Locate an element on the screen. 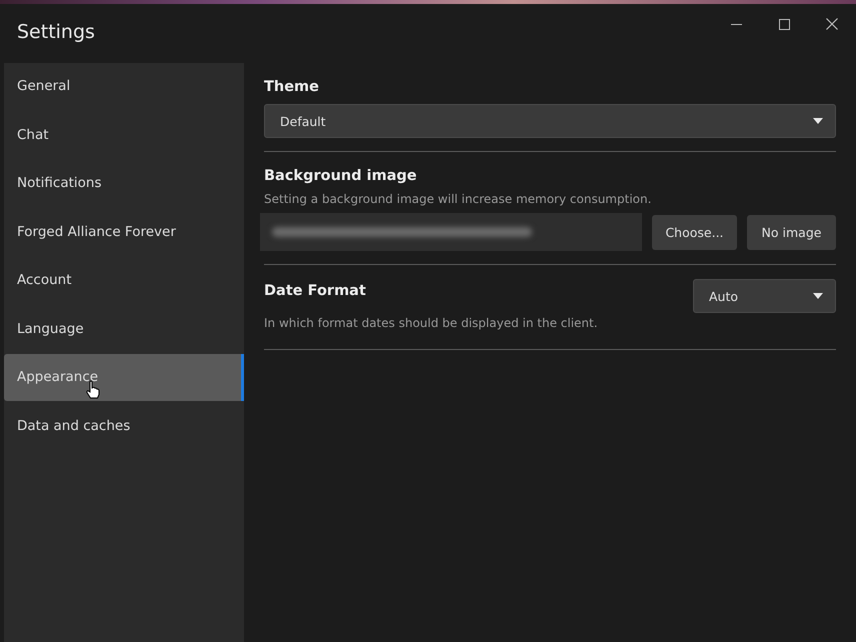  sidebar-item: Account is located at coordinates (124, 280).